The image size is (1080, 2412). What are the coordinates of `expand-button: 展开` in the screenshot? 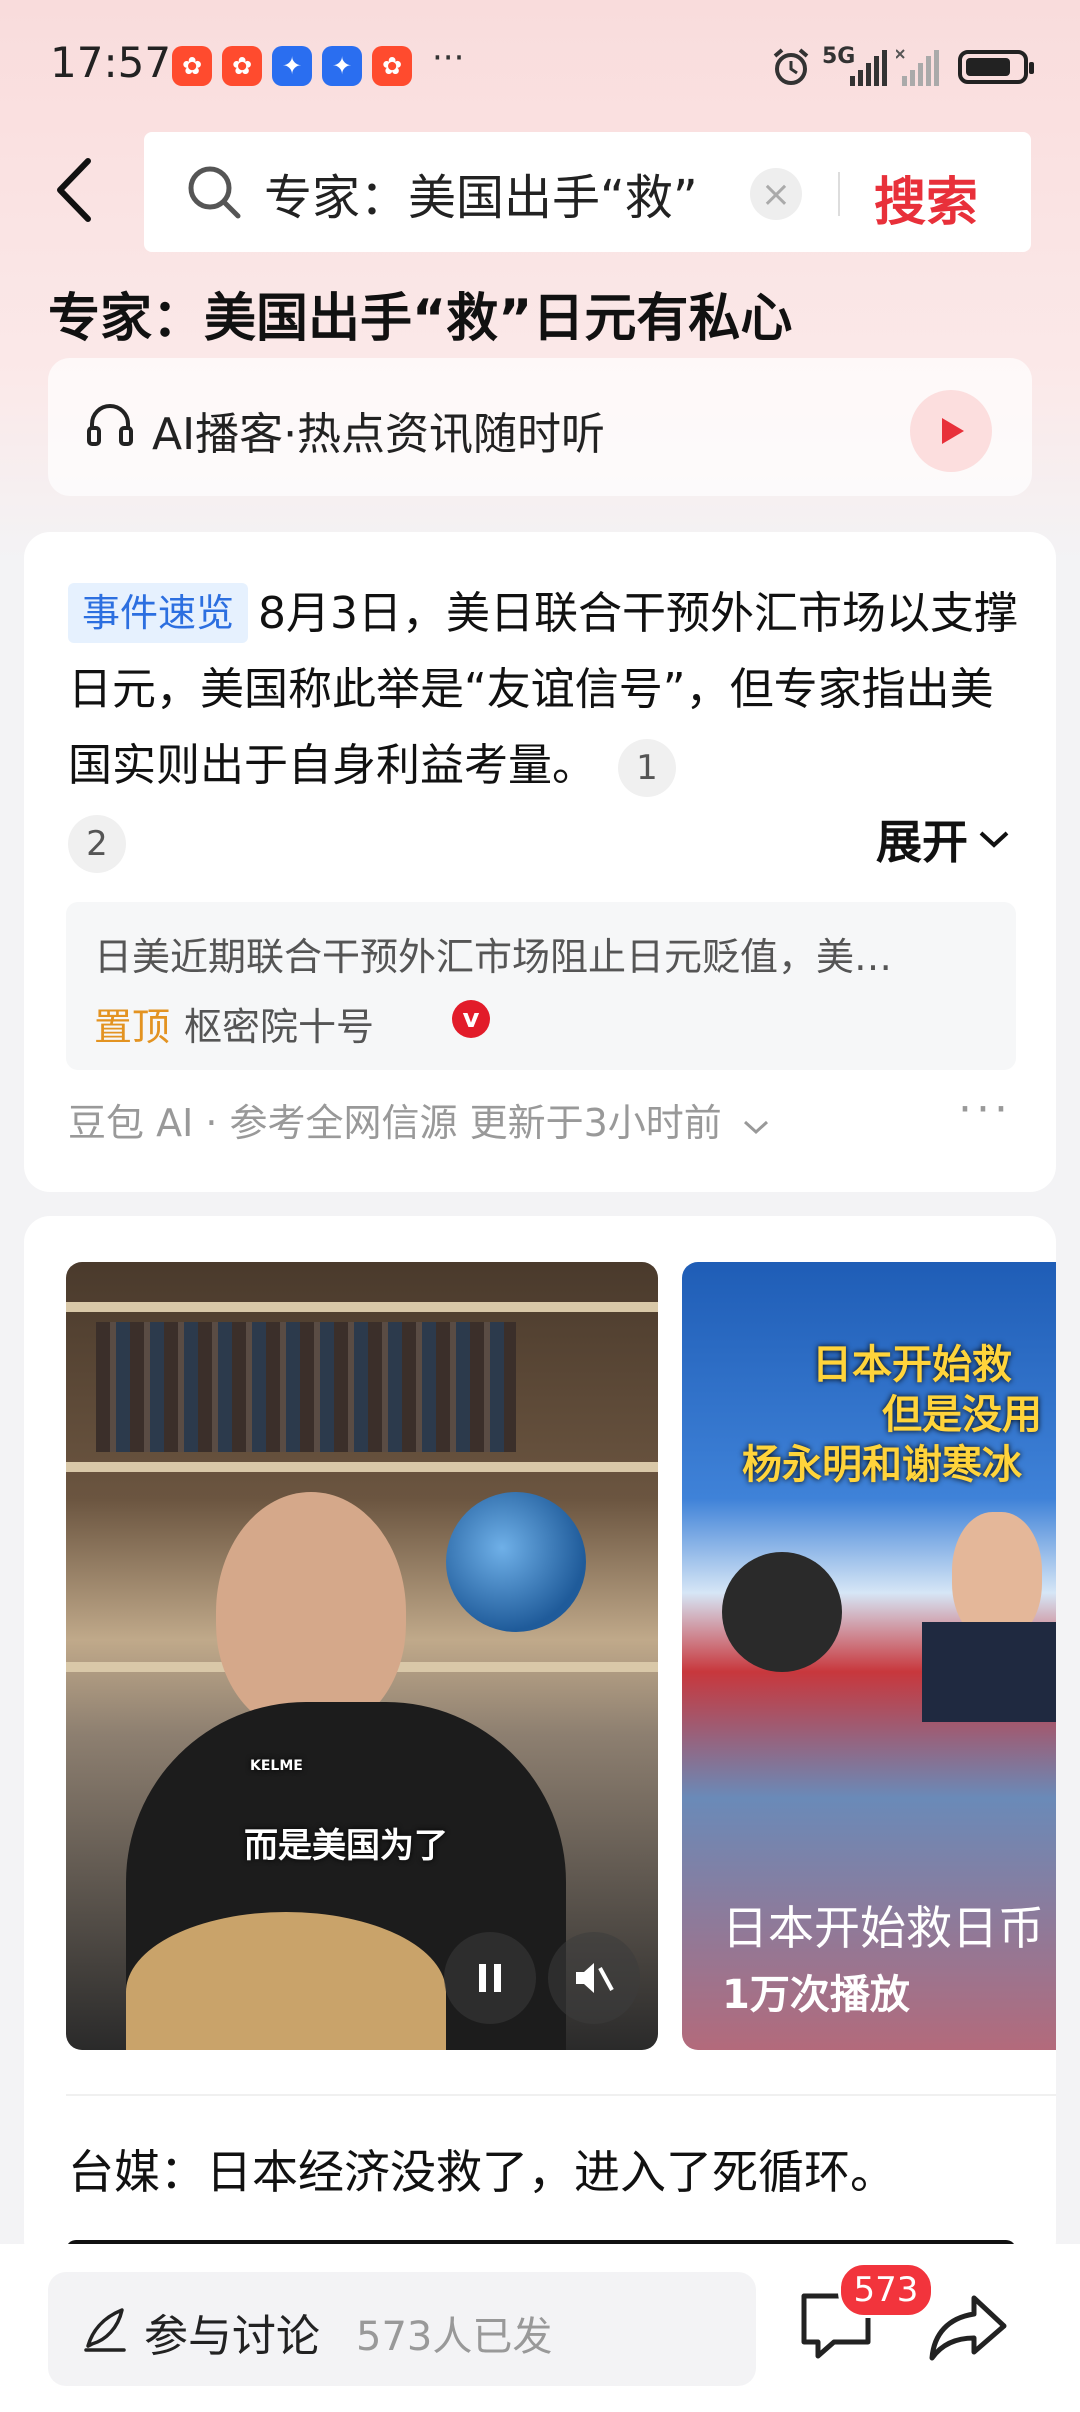 It's located at (943, 839).